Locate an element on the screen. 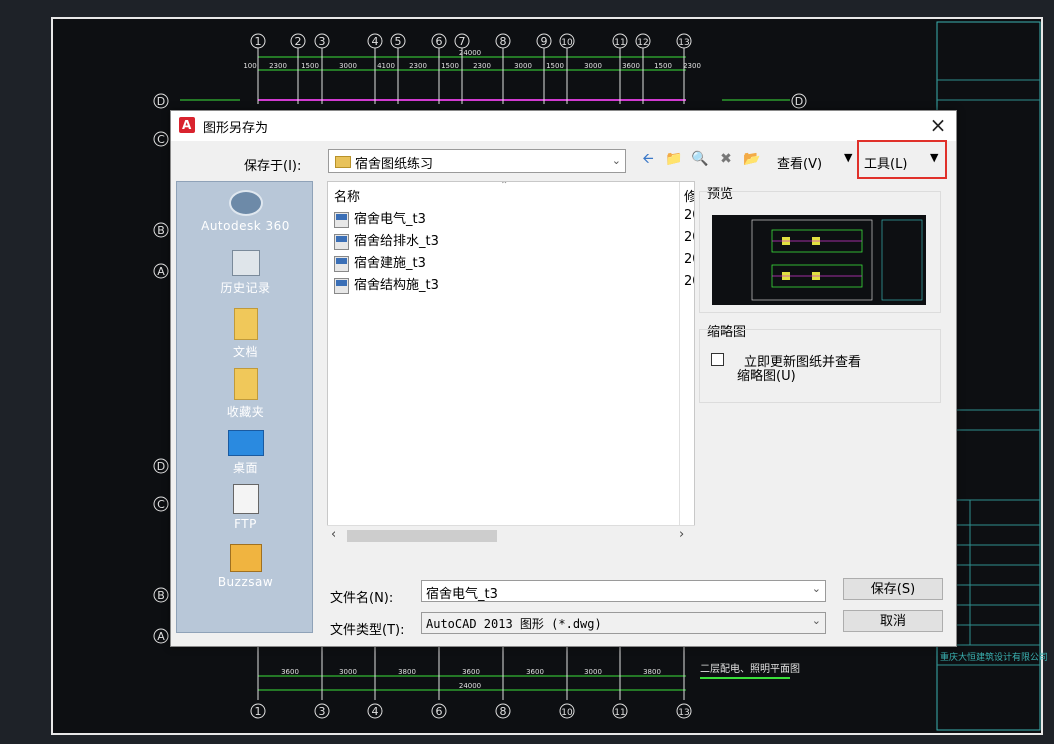  back-icon: 🡨 is located at coordinates (648, 159).